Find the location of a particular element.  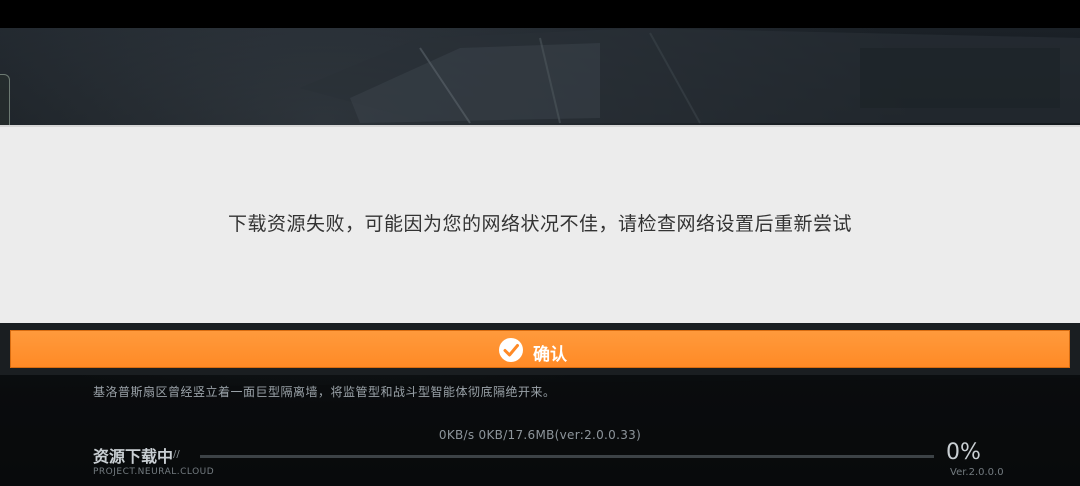

project-label: PROJECT.NEURAL.CLOUD is located at coordinates (154, 472).